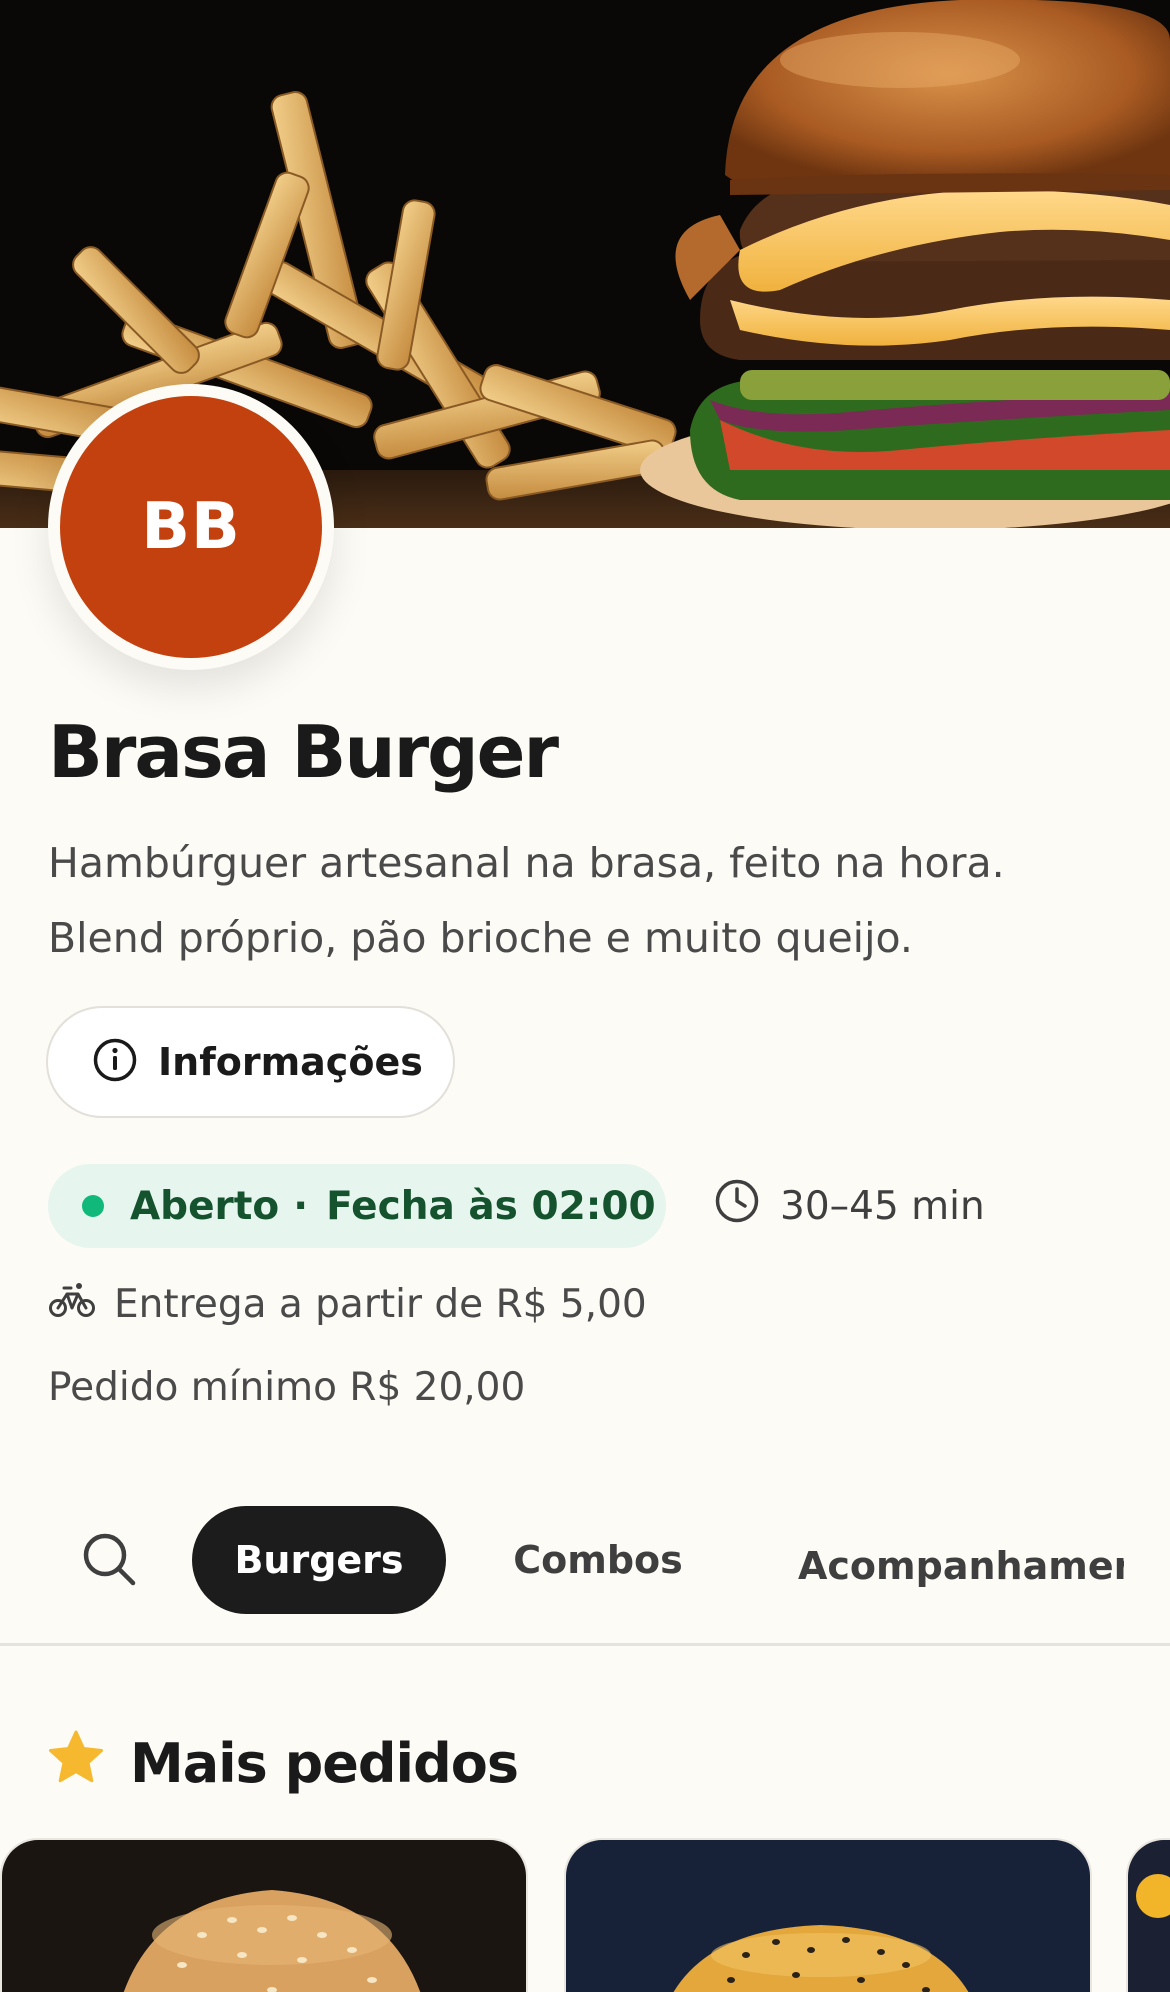 Image resolution: width=1170 pixels, height=1992 pixels. What do you see at coordinates (961, 1563) in the screenshot?
I see `tab-acompanhamentos: Acompanhamentos` at bounding box center [961, 1563].